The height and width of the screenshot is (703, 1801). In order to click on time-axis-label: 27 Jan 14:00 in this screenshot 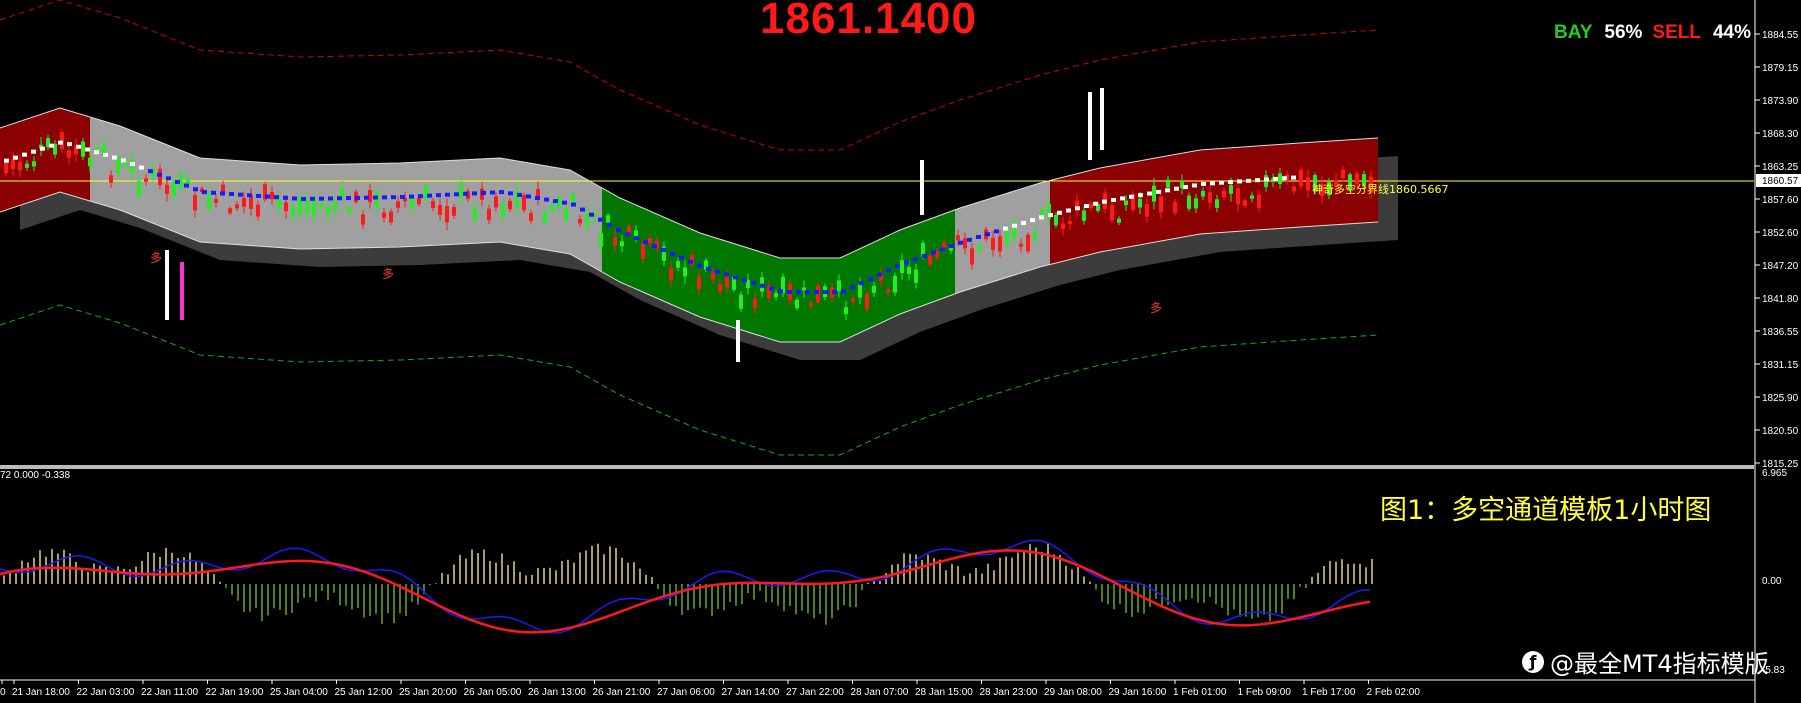, I will do `click(751, 692)`.